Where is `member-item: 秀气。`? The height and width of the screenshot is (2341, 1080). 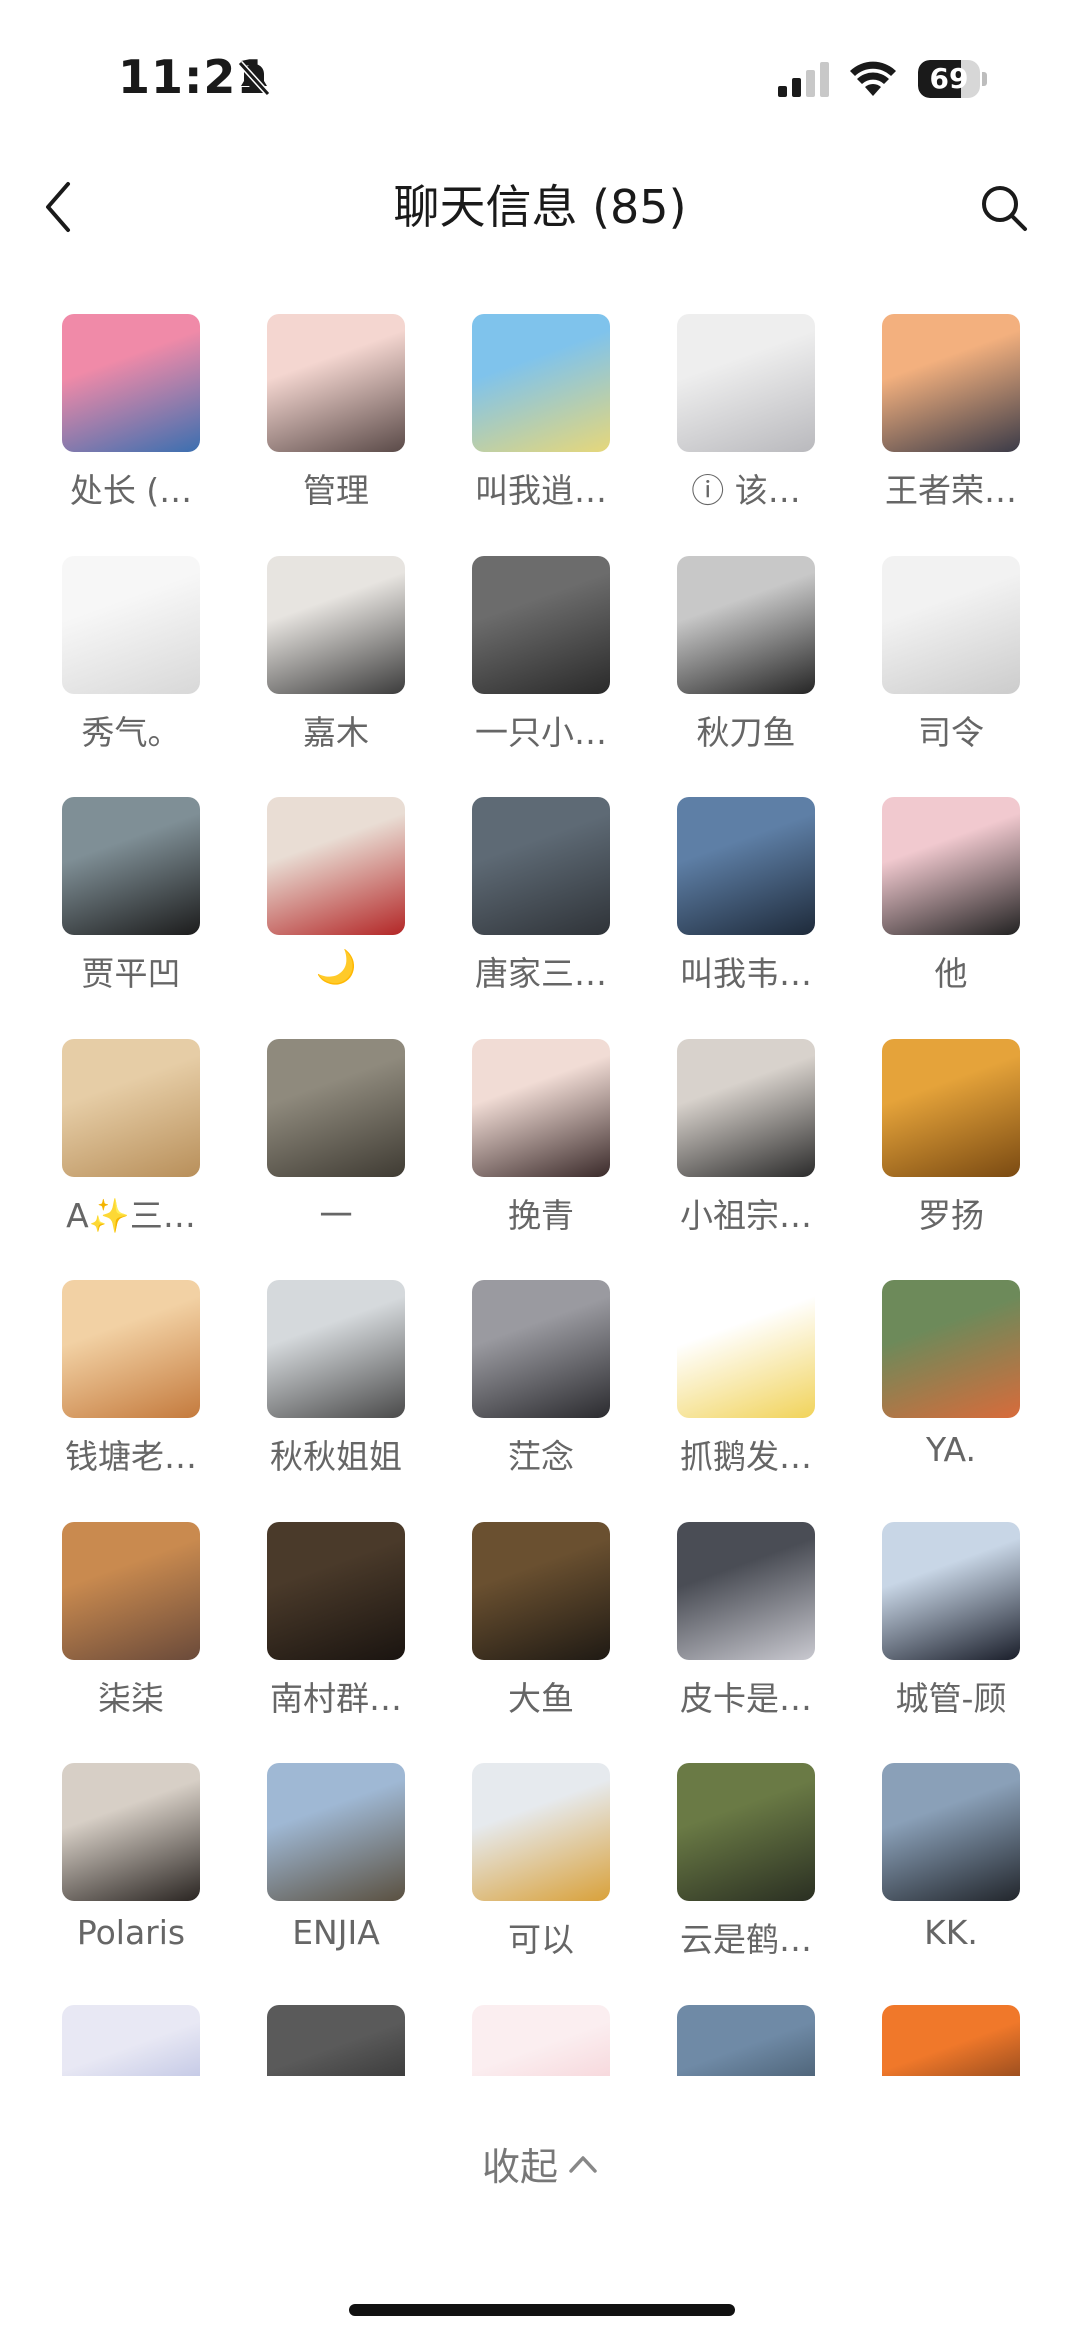 member-item: 秀气。 is located at coordinates (130, 660).